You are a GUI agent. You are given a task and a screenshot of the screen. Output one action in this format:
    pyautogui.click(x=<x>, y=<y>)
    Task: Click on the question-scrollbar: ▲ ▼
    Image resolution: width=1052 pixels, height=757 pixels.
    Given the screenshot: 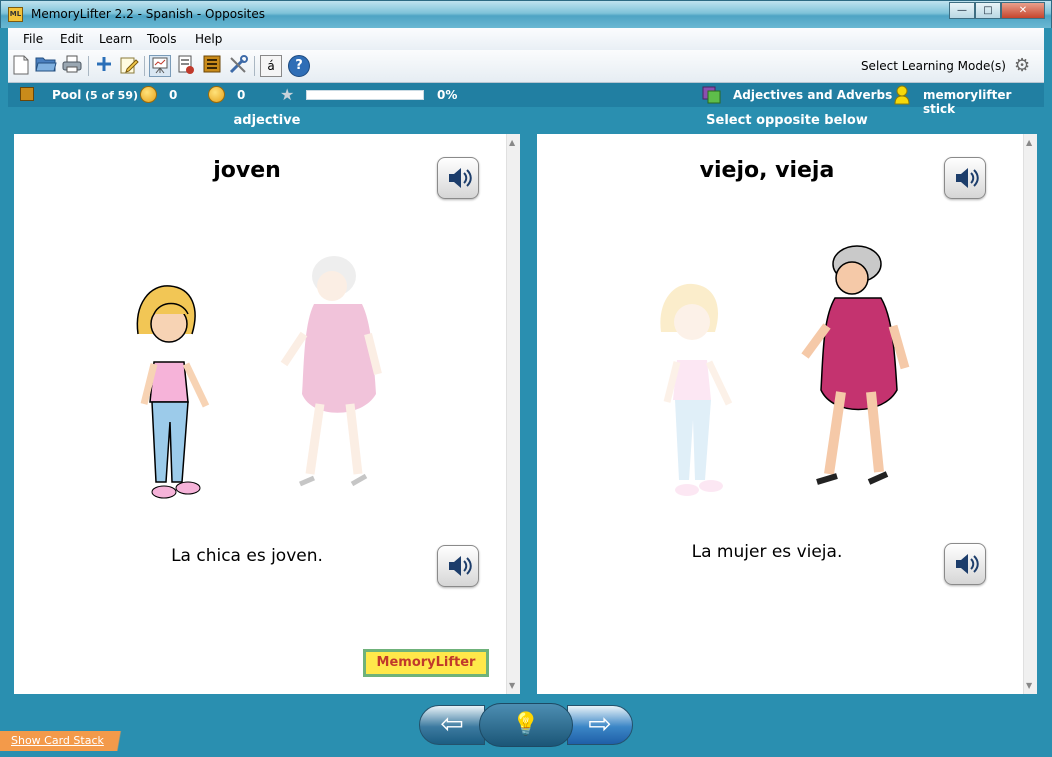 What is the action you would take?
    pyautogui.click(x=513, y=414)
    